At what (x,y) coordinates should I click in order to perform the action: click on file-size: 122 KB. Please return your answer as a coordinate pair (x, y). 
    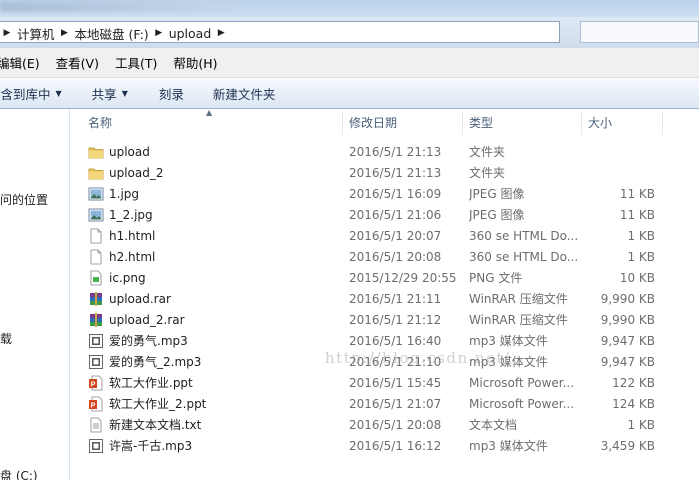
    Looking at the image, I should click on (633, 383).